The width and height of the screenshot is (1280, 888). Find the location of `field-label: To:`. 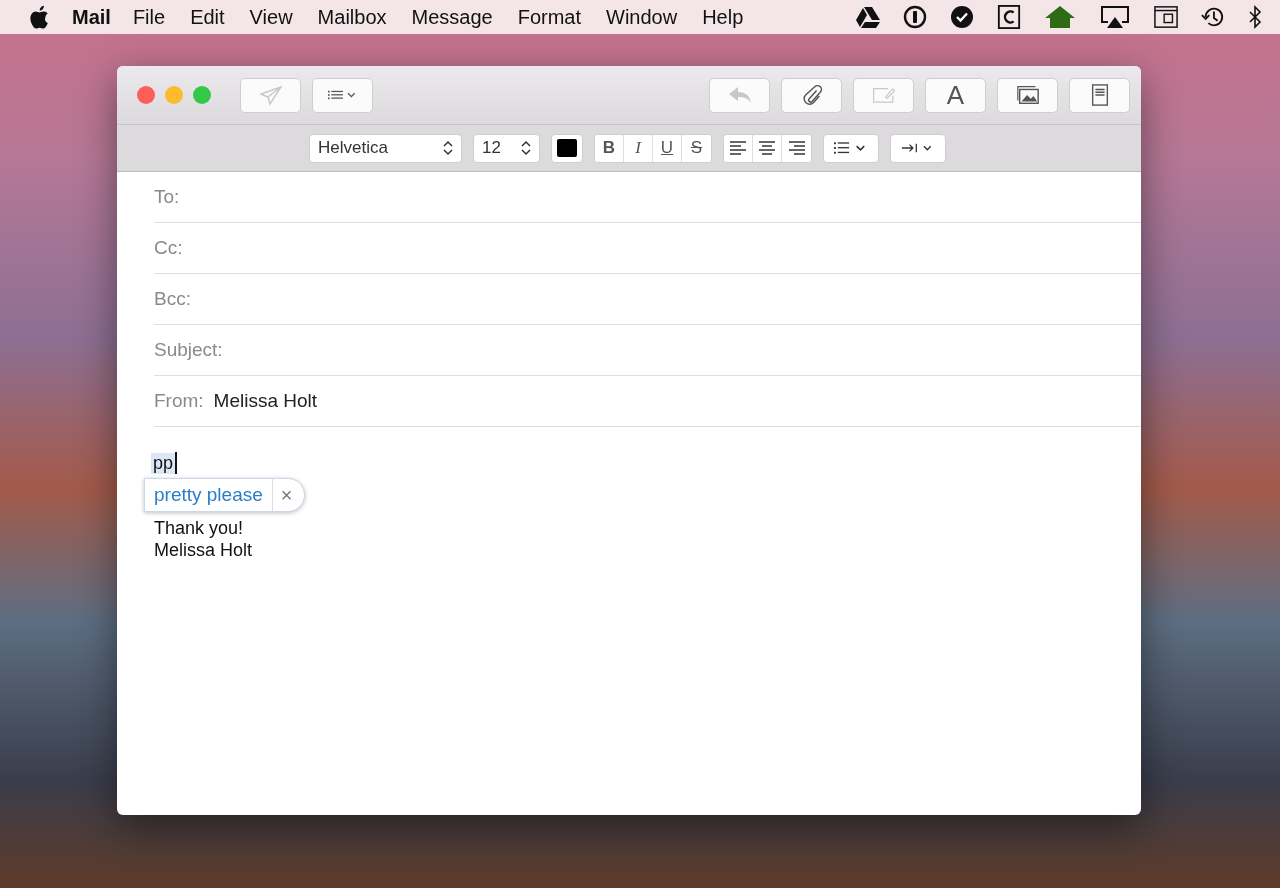

field-label: To: is located at coordinates (167, 197).